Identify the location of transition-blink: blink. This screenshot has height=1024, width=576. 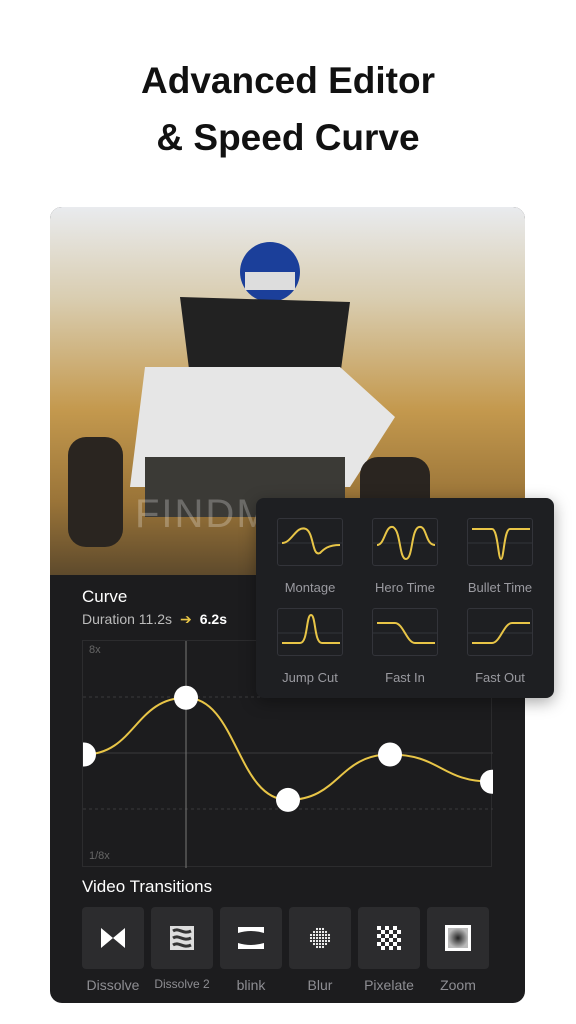
(251, 950).